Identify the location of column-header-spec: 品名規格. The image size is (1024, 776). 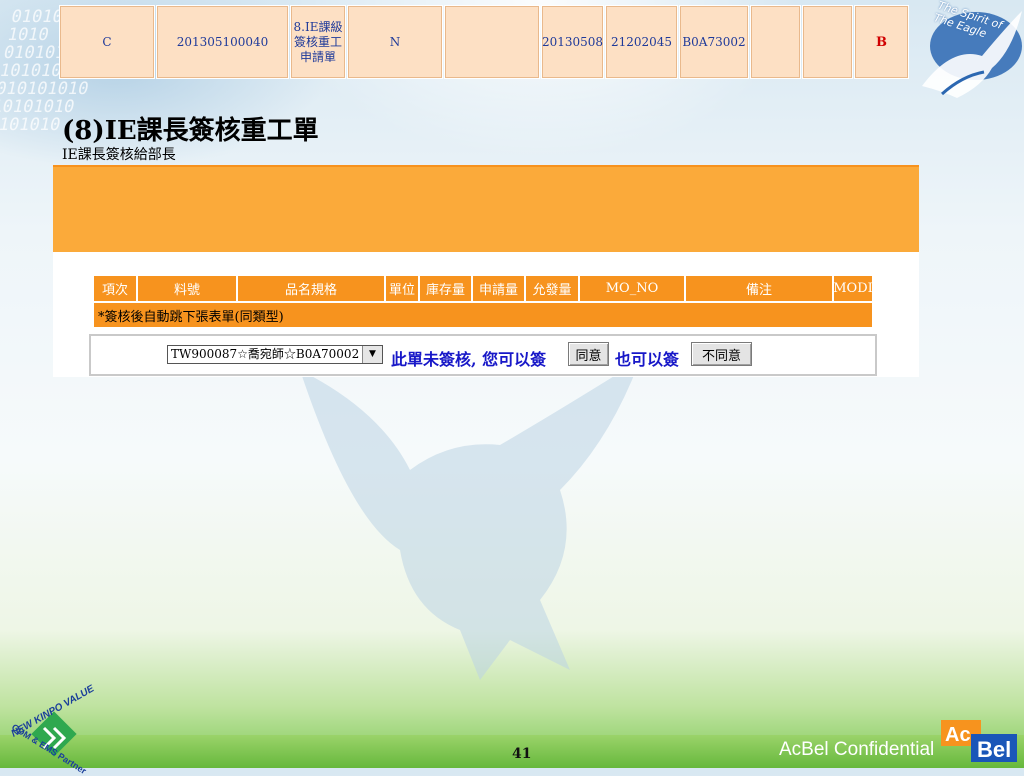
(312, 288).